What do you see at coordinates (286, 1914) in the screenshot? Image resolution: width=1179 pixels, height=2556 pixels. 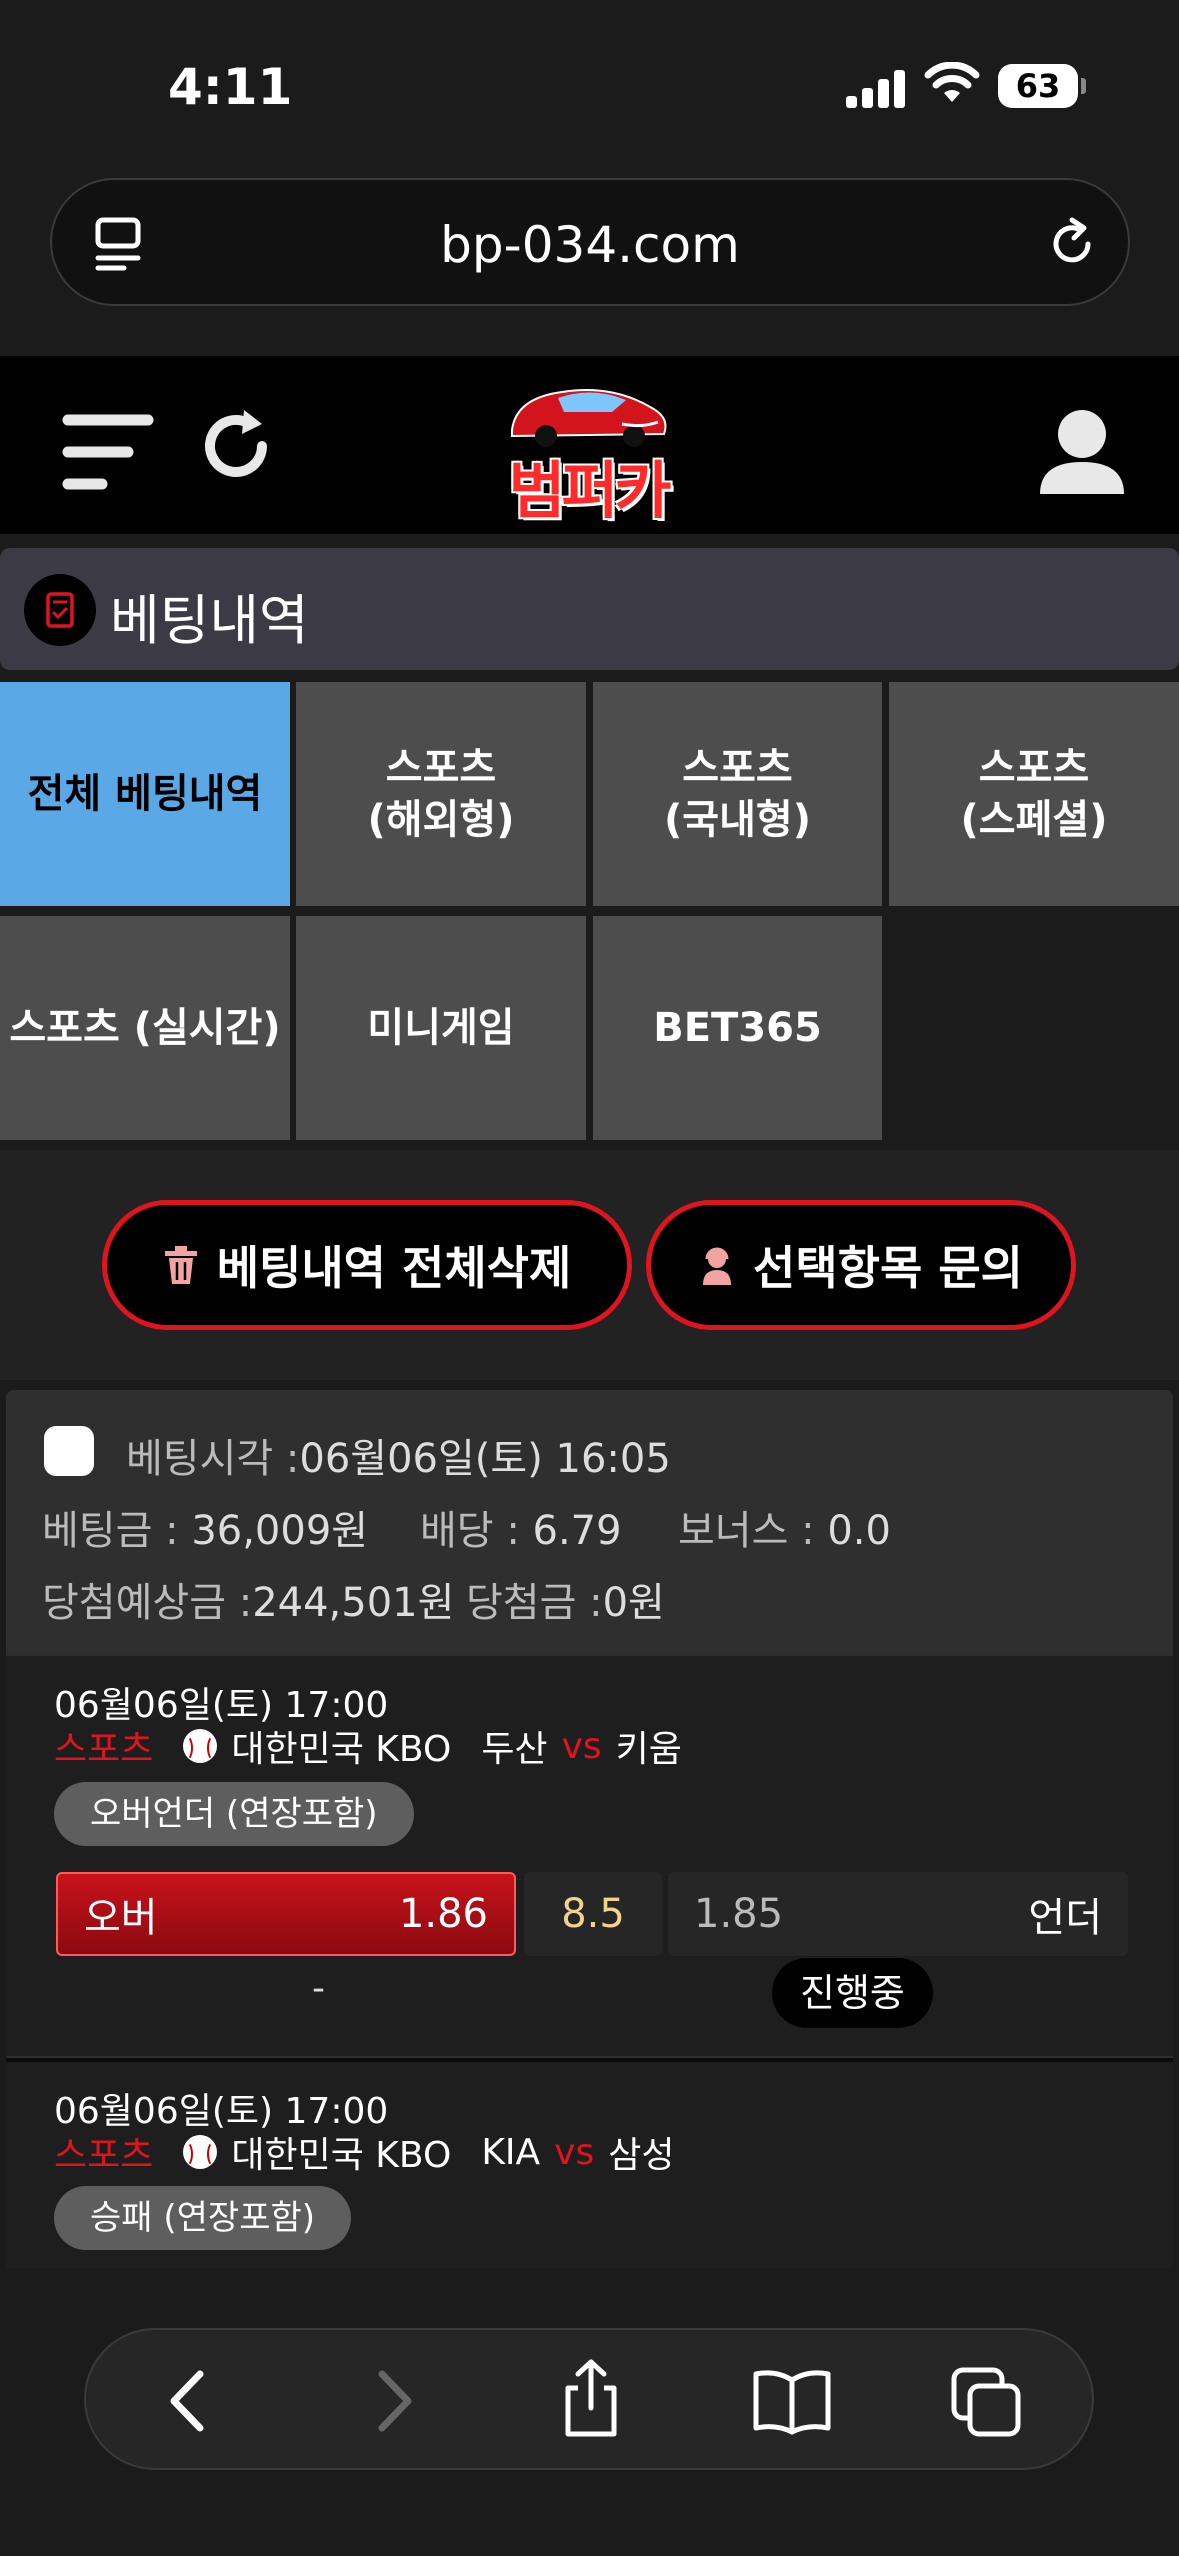 I see `over-odds-selected: 오버 1.86` at bounding box center [286, 1914].